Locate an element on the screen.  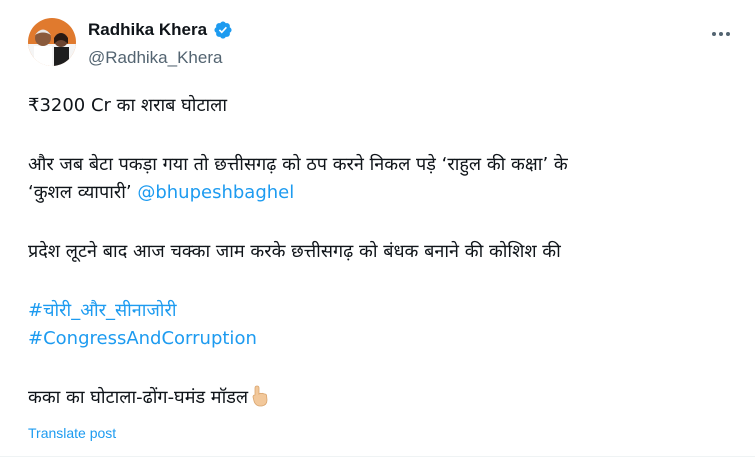
post-line-1: ₹3200 Cr का शराब घोटाला is located at coordinates (128, 105).